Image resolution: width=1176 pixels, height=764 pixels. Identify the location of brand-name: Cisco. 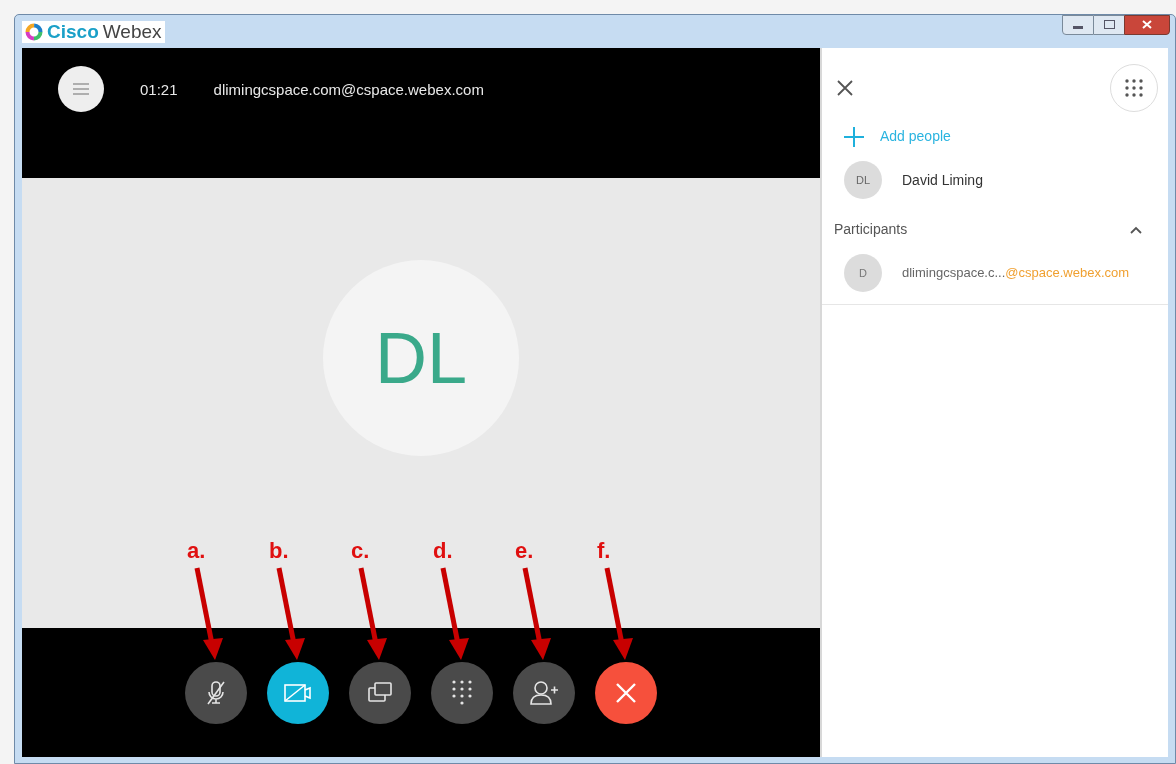
(73, 31).